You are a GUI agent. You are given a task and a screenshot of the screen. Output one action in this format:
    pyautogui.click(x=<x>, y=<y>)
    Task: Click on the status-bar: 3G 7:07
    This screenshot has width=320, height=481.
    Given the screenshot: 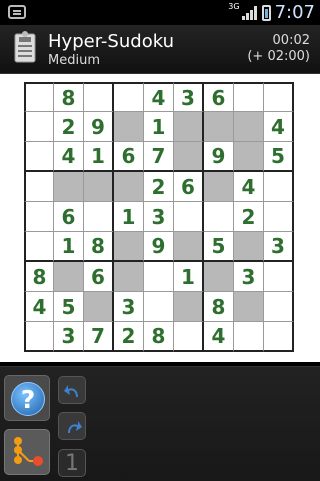 What is the action you would take?
    pyautogui.click(x=160, y=12)
    